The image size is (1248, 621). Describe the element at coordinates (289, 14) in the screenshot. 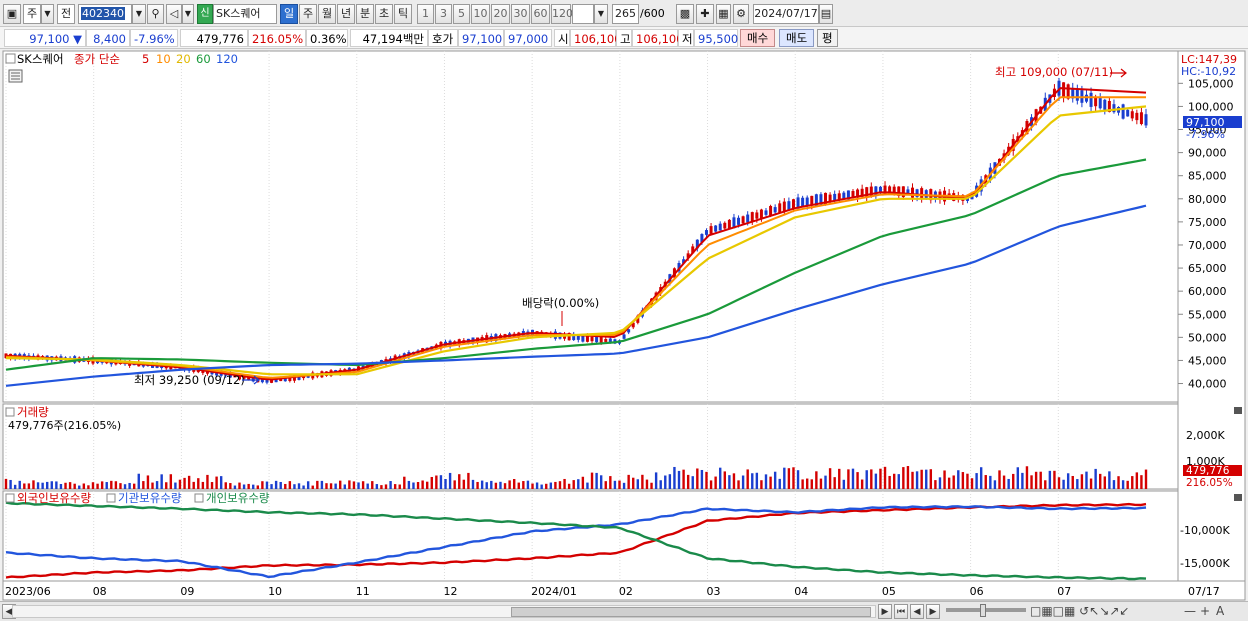

I see `period-day-button: 일` at that location.